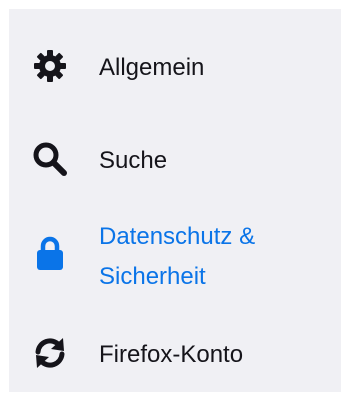 The height and width of the screenshot is (401, 341). I want to click on sync-icon, so click(50, 353).